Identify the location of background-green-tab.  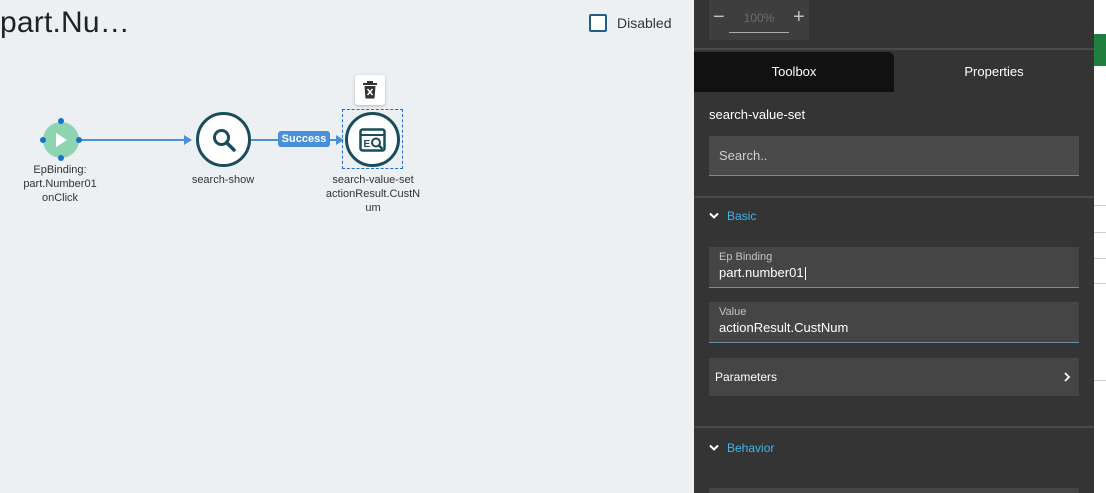
(1100, 50).